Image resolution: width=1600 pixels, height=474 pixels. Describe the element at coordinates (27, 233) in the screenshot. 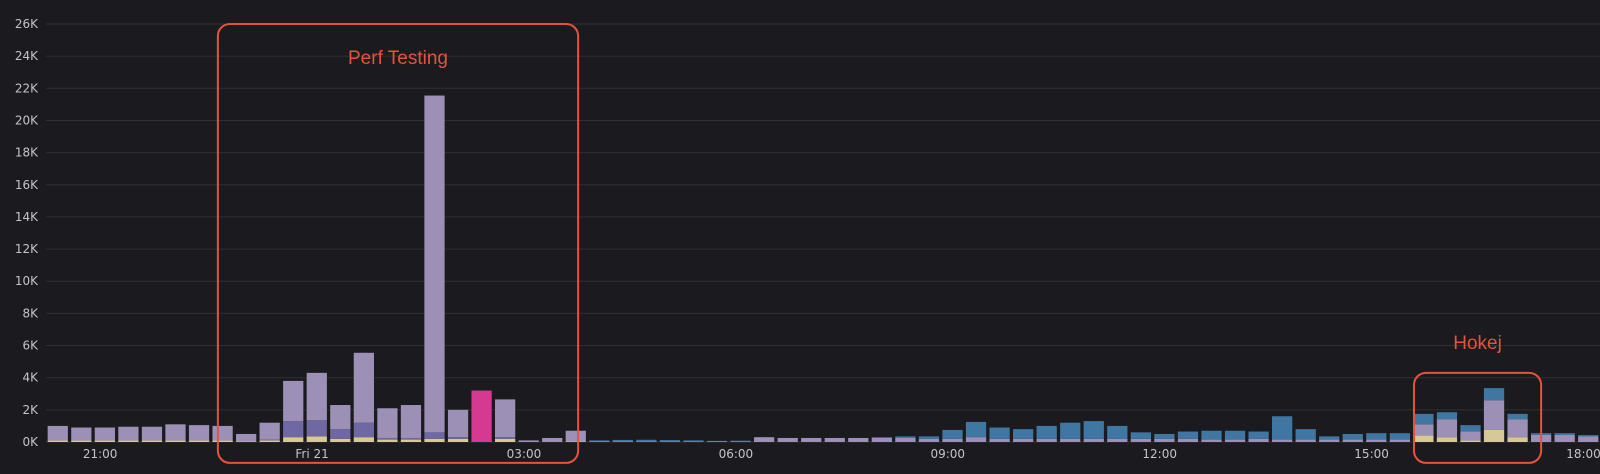

I see `y-axis-labels: 0K 2K 4K 6K 8K 10K 12K 14K 16K 18K 20K 22K 24K 26K` at that location.